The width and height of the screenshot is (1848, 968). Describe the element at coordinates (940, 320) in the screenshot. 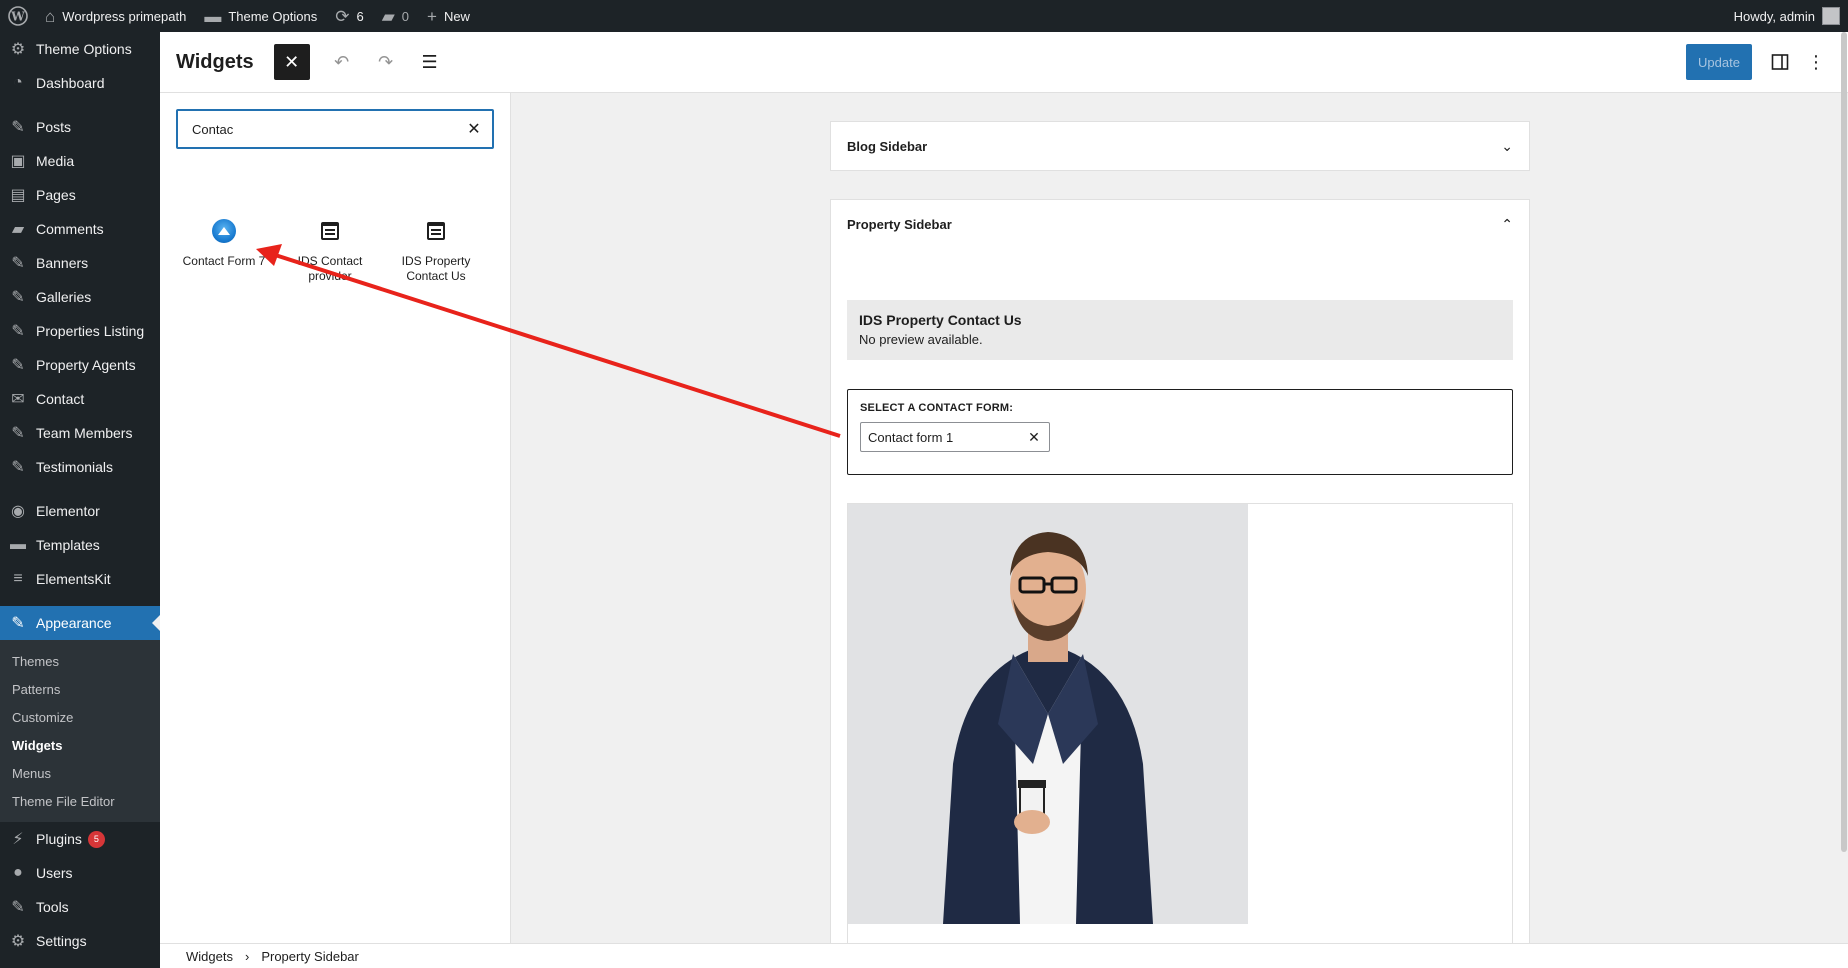

I see `widget-preview-title: IDS Property Contact Us` at that location.